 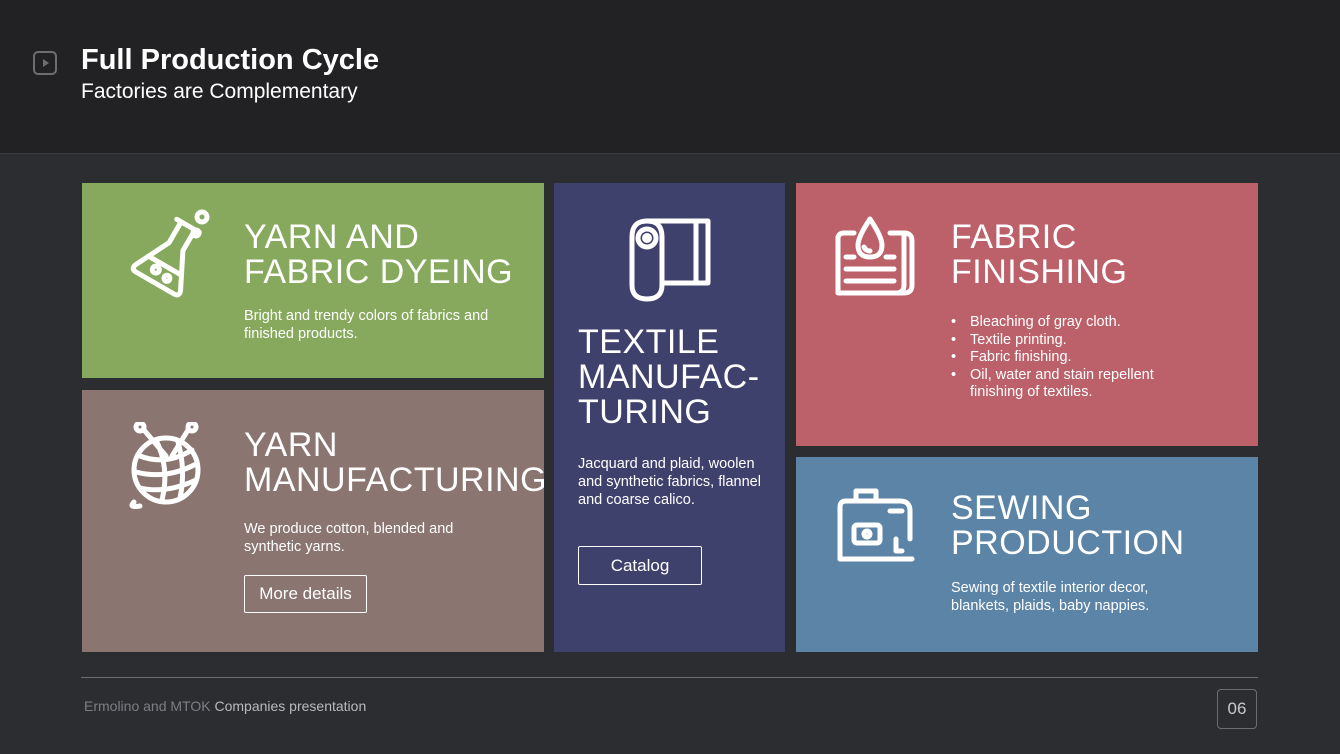 What do you see at coordinates (230, 60) in the screenshot?
I see `page-title: Full Production Cycle` at bounding box center [230, 60].